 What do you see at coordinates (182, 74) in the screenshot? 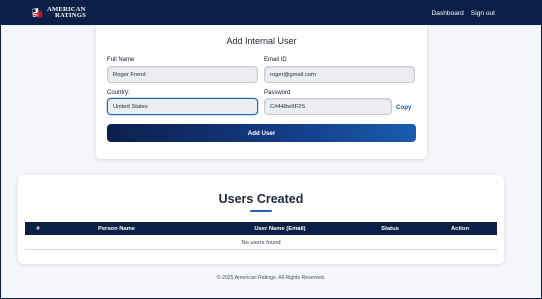
I see `full-name-input: Roger Frend` at bounding box center [182, 74].